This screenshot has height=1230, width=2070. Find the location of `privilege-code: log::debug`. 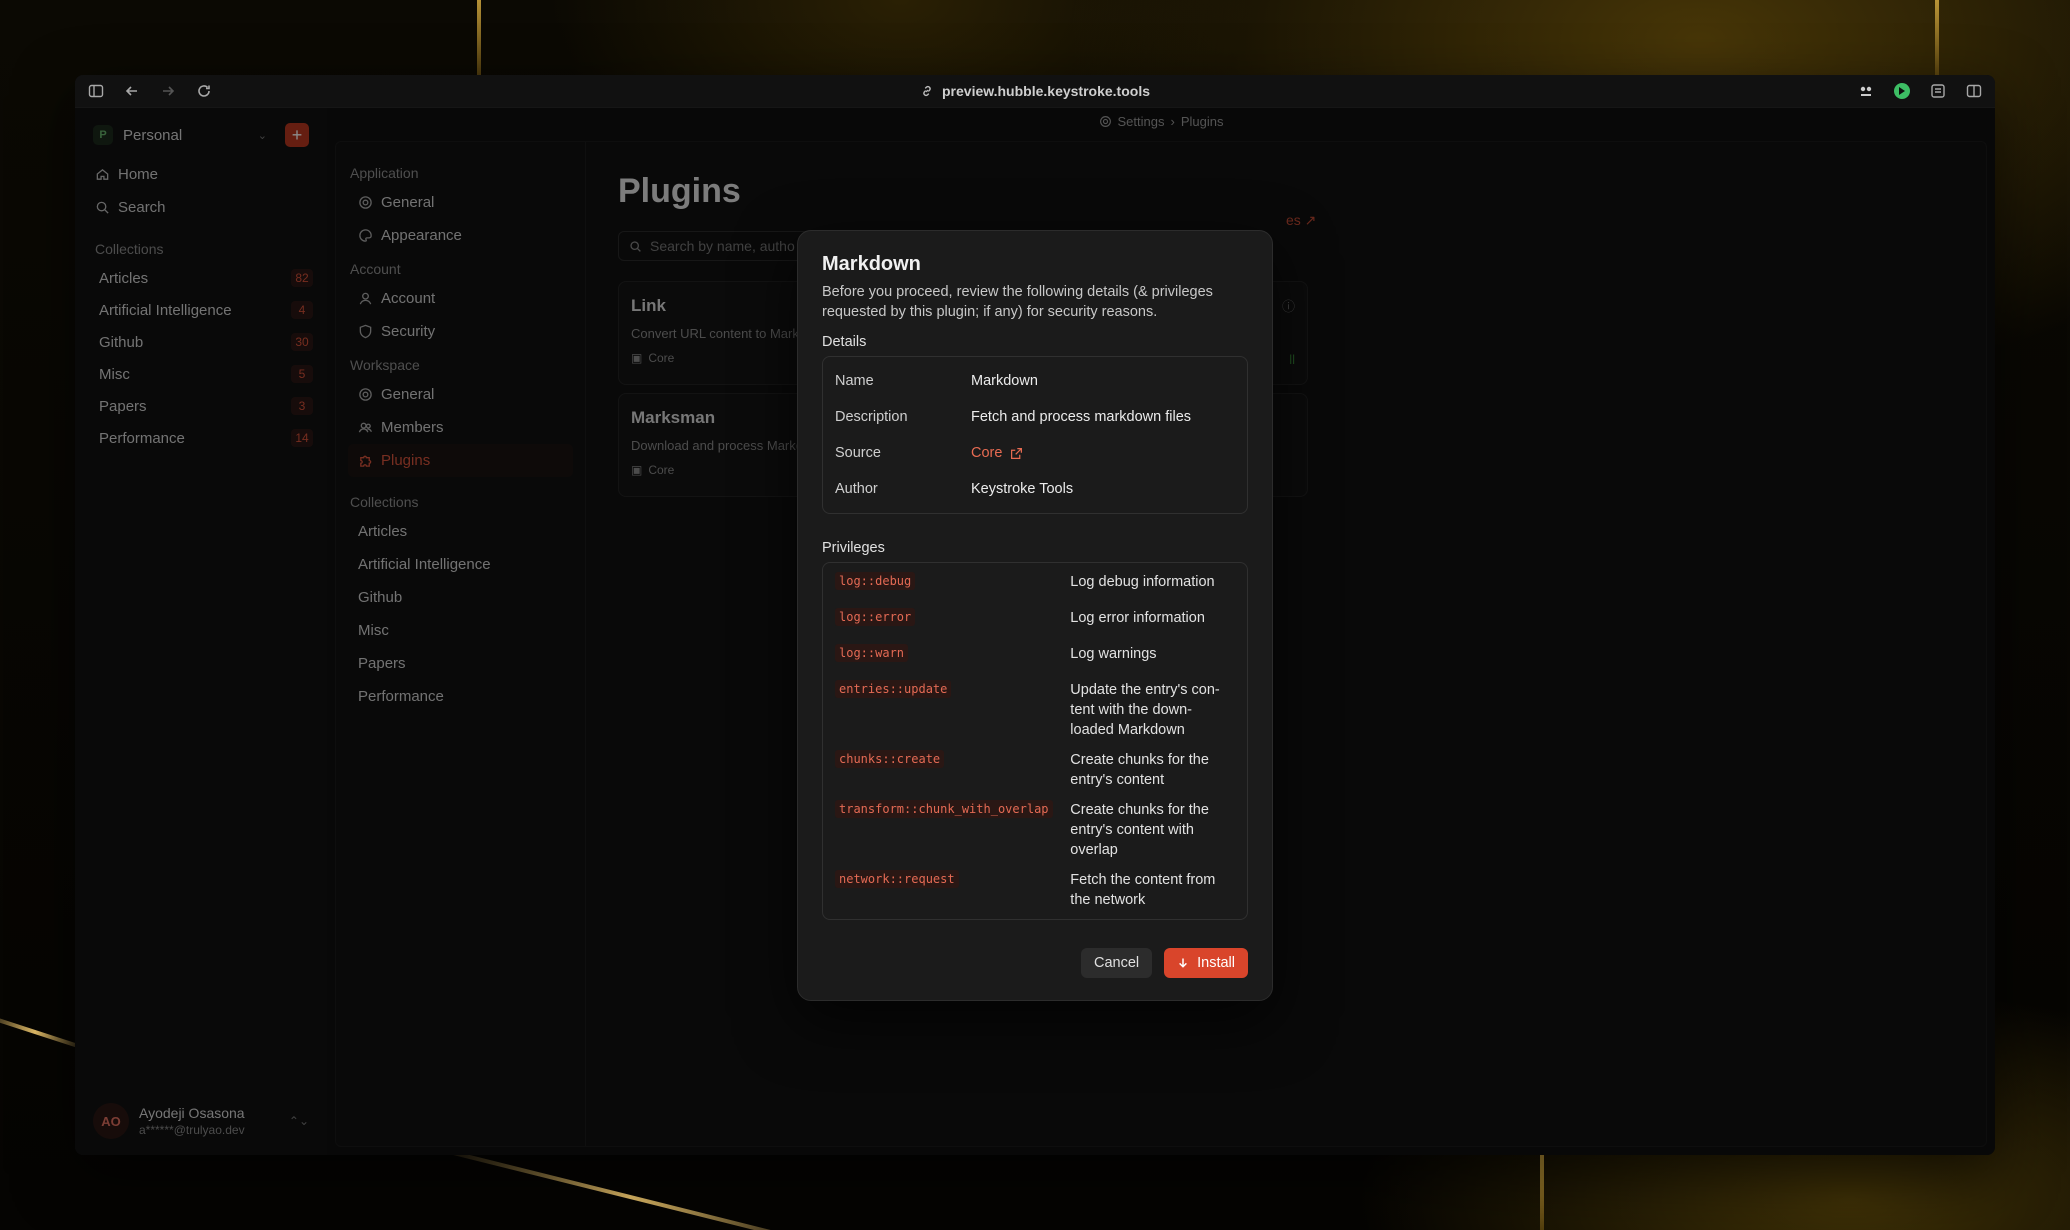

privilege-code: log::debug is located at coordinates (875, 581).